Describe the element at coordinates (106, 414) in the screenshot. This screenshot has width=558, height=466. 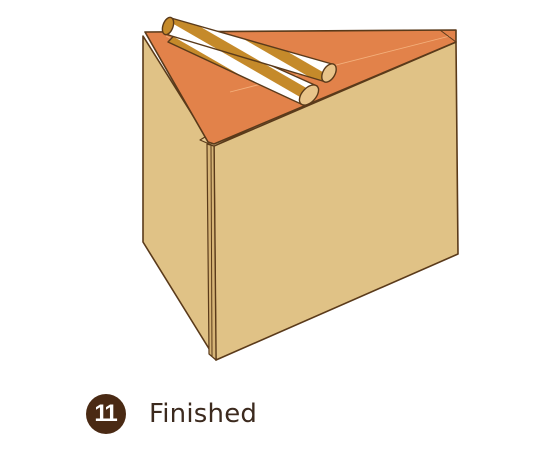
I see `step-number-badge: 11` at that location.